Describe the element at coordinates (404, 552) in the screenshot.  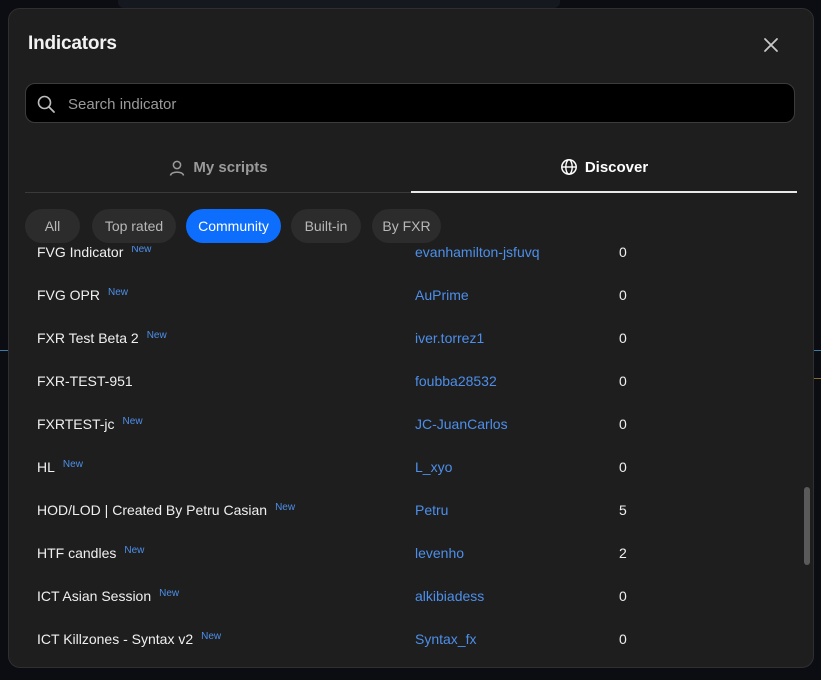
I see `list-item: HTF candles New levenho 2` at that location.